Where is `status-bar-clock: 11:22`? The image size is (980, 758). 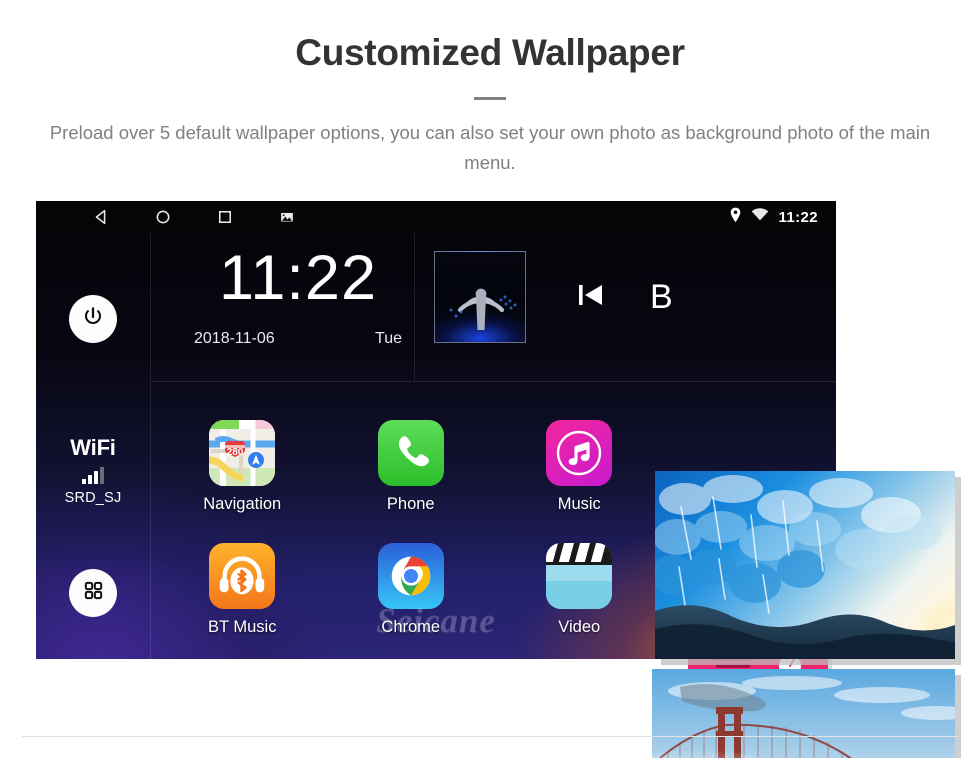 status-bar-clock: 11:22 is located at coordinates (798, 217).